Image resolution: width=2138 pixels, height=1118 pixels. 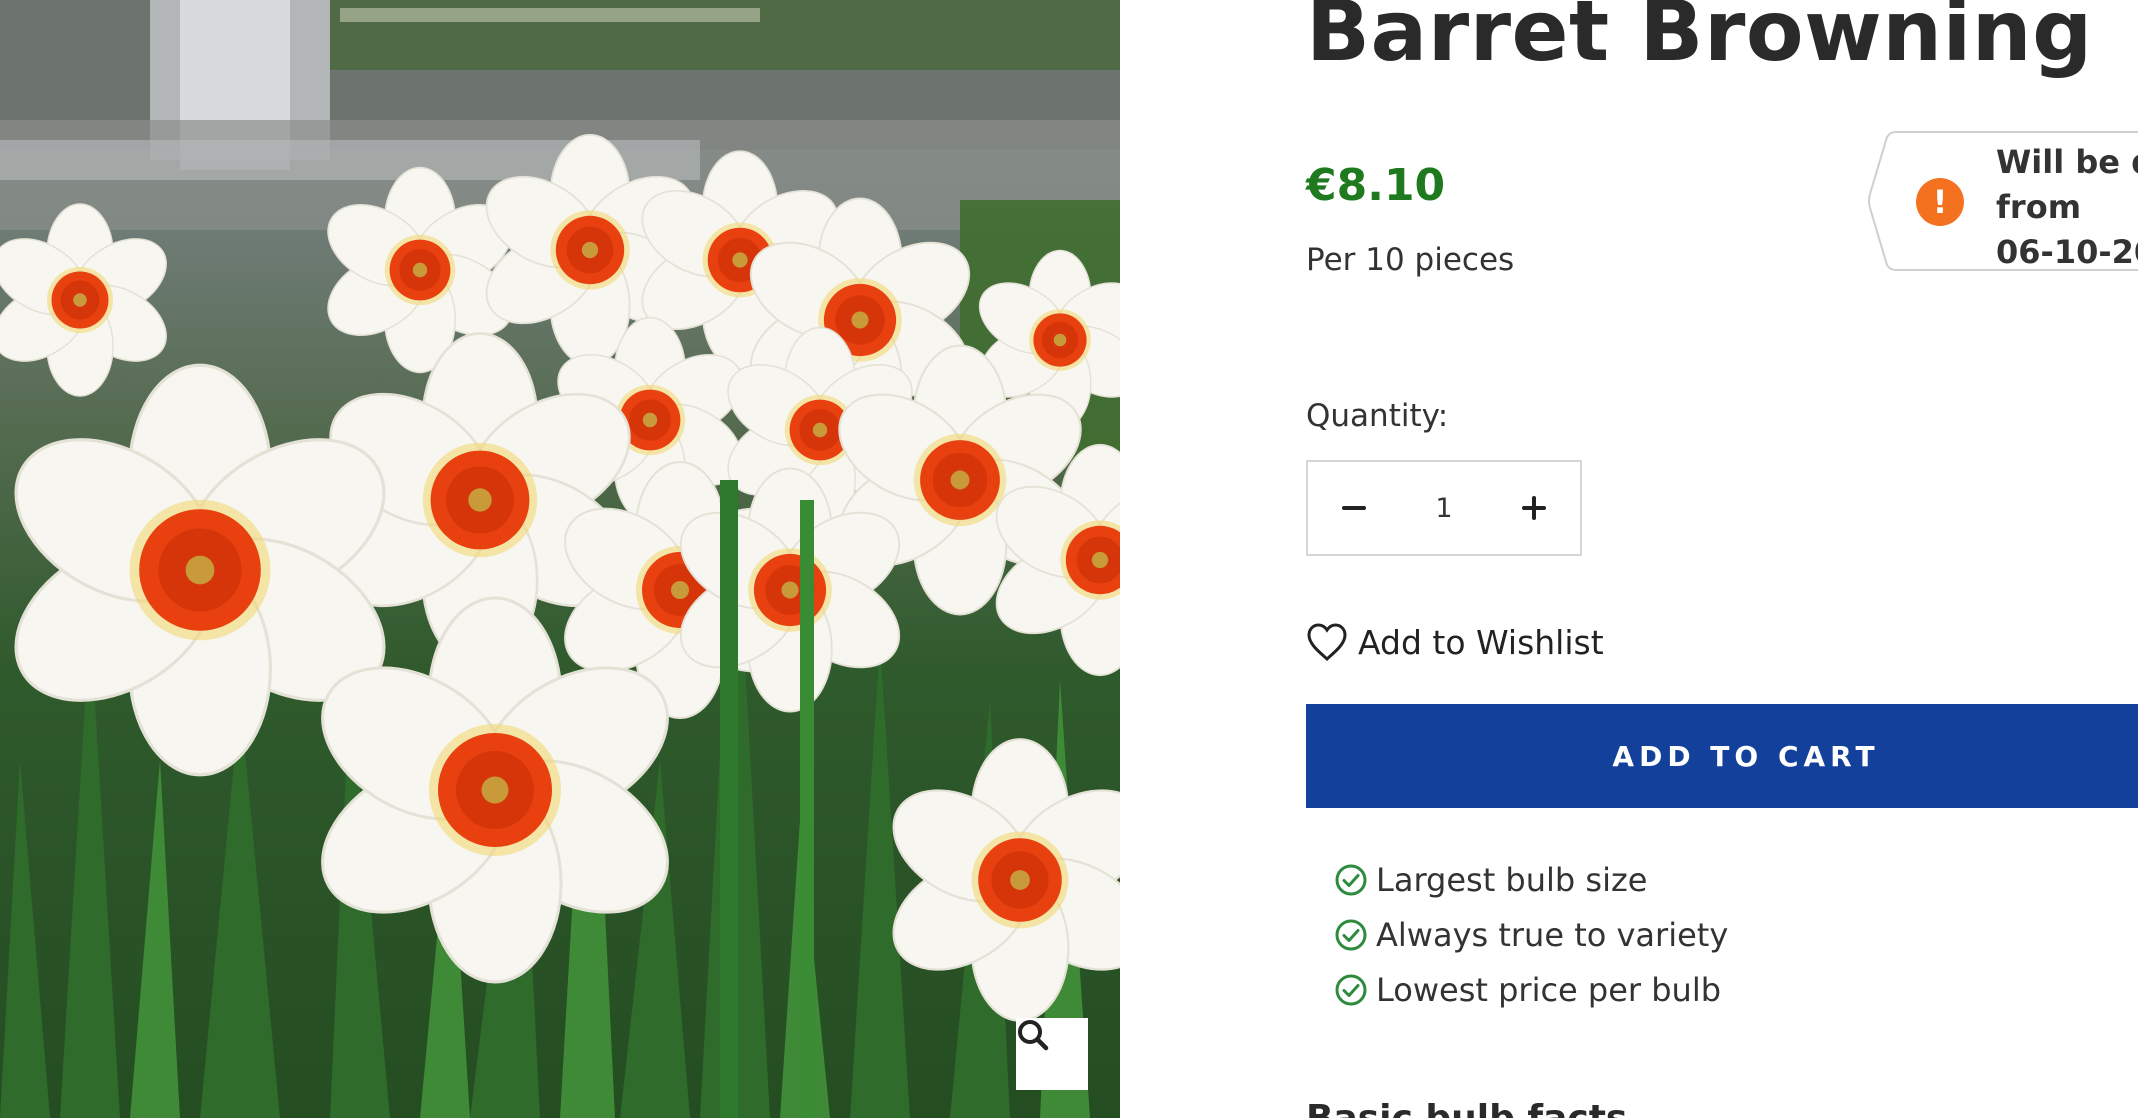 I want to click on alert-icon: !, so click(x=1940, y=202).